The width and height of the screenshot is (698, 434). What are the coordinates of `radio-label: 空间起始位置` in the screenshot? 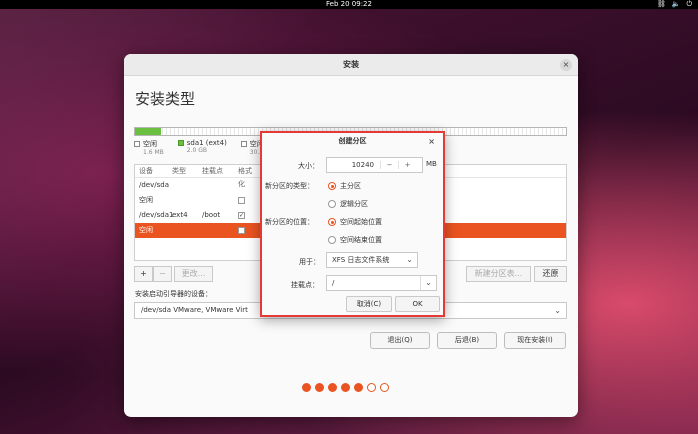 It's located at (361, 222).